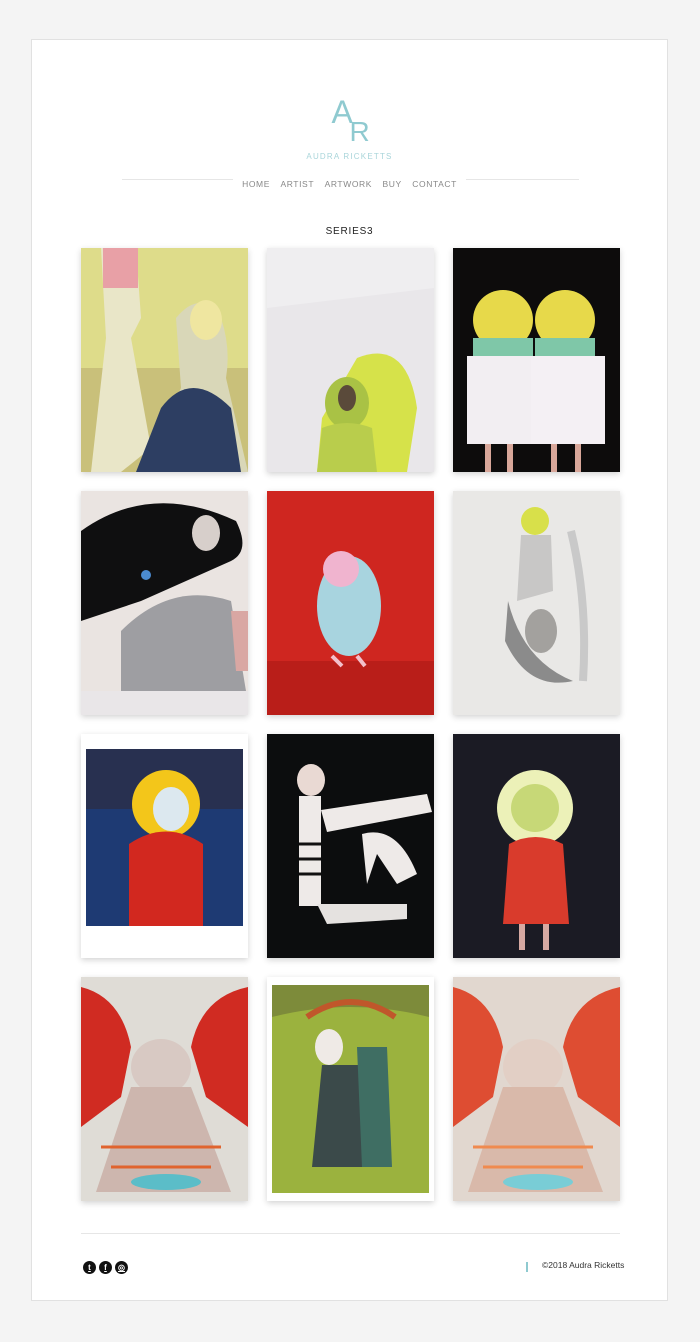 Image resolution: width=700 pixels, height=1342 pixels. I want to click on nav-home: HOME, so click(256, 184).